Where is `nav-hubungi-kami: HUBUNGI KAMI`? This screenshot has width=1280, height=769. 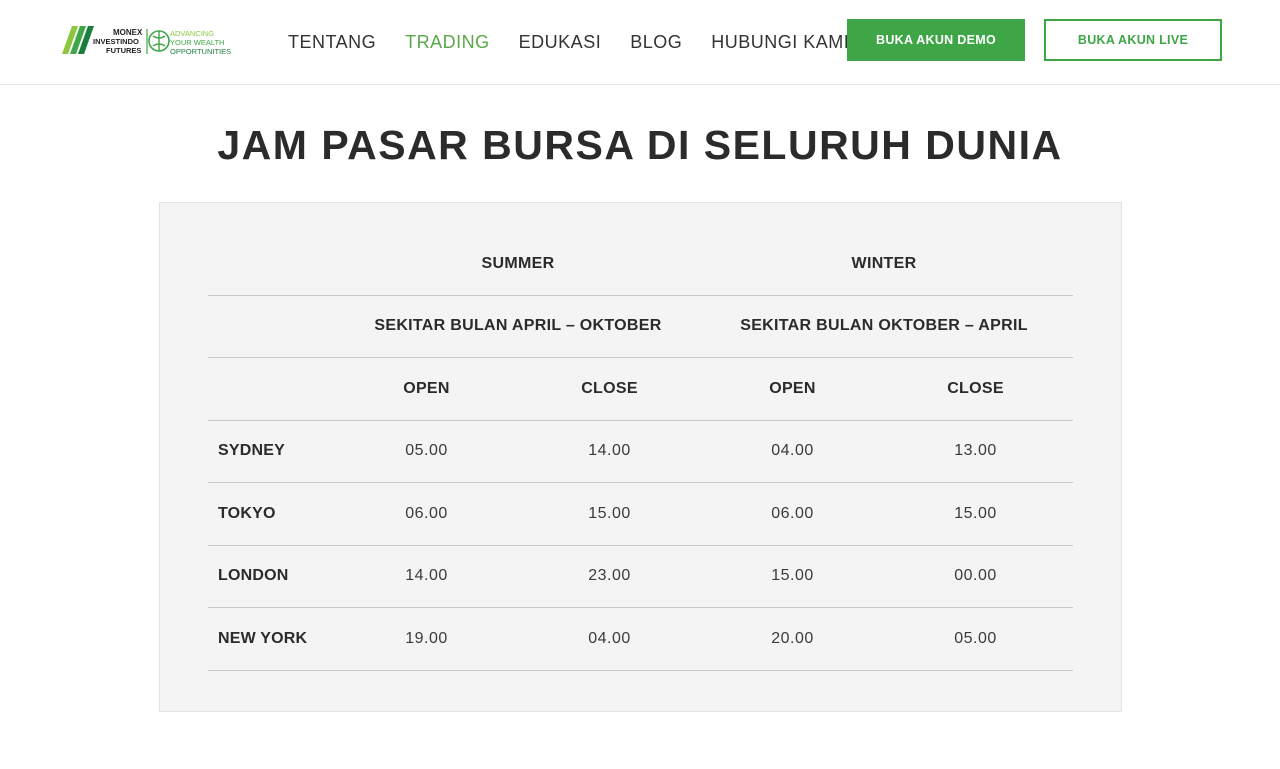
nav-hubungi-kami: HUBUNGI KAMI is located at coordinates (780, 42).